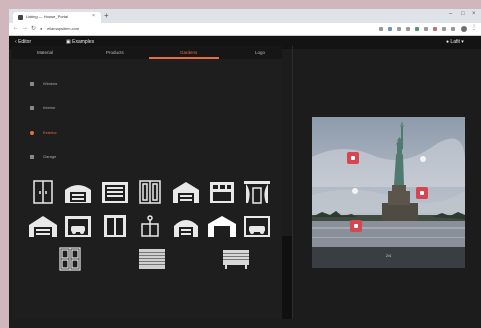 The width and height of the screenshot is (481, 328). What do you see at coordinates (152, 259) in the screenshot?
I see `shutter-door-icon` at bounding box center [152, 259].